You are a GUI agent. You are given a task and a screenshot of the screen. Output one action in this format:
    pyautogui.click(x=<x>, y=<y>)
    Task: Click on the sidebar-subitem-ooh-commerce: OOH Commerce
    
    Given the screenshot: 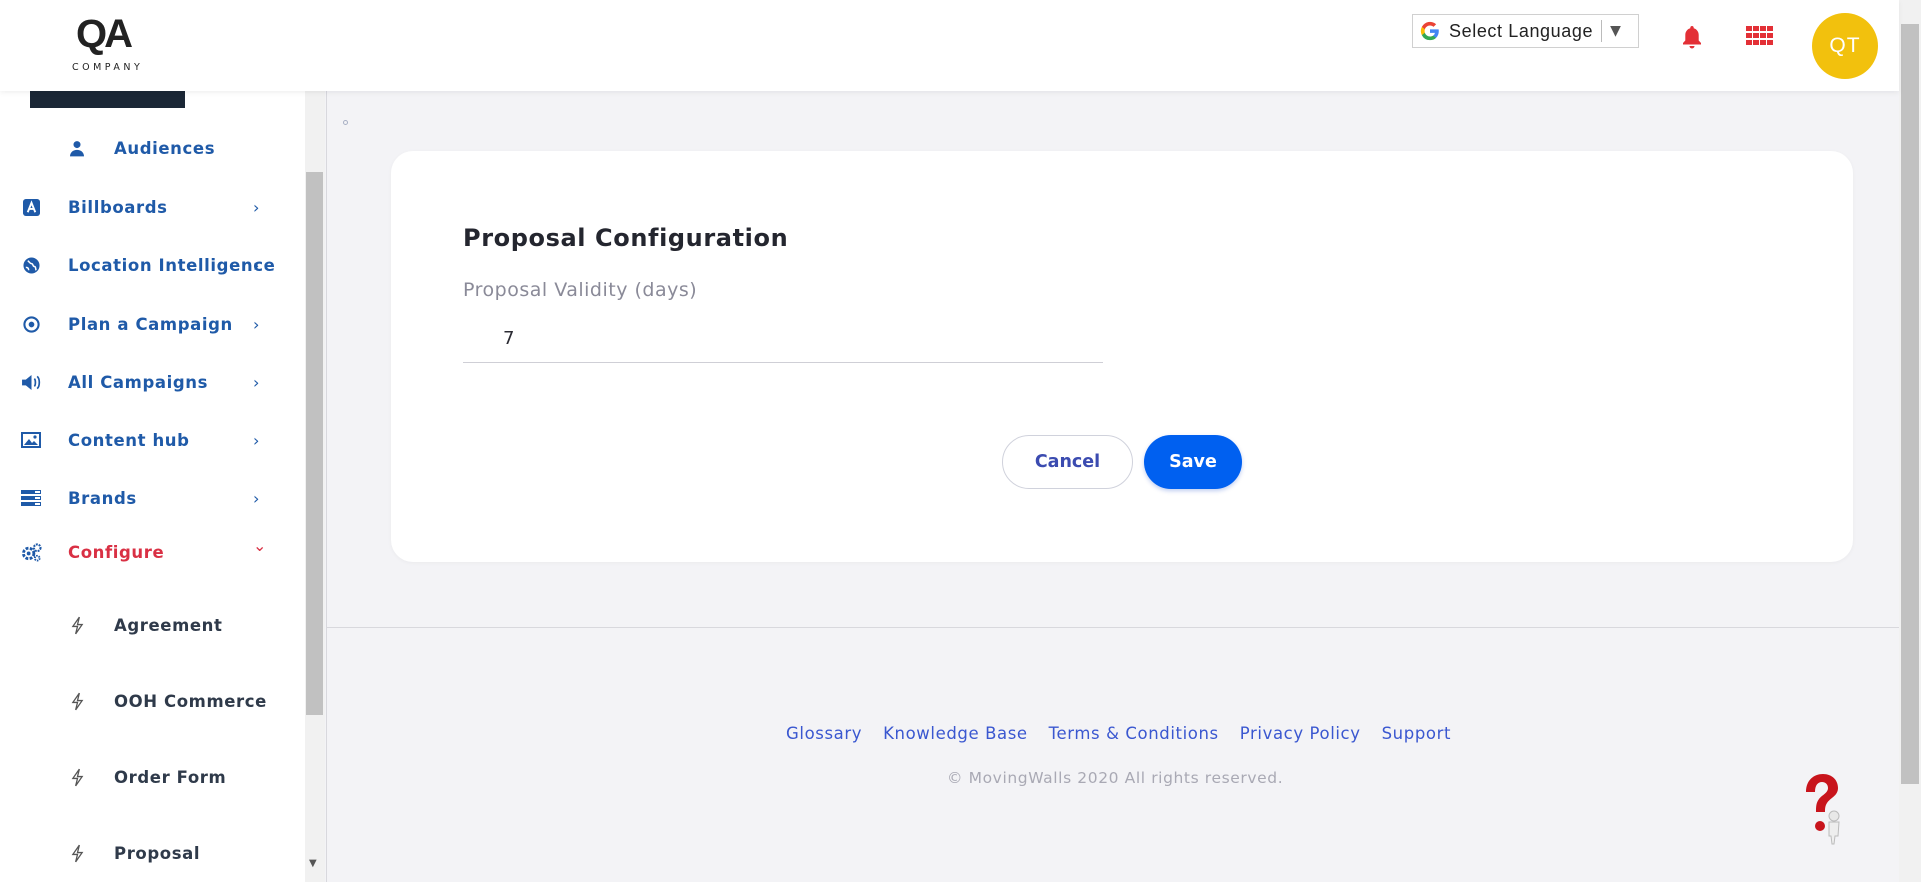 What is the action you would take?
    pyautogui.click(x=142, y=701)
    